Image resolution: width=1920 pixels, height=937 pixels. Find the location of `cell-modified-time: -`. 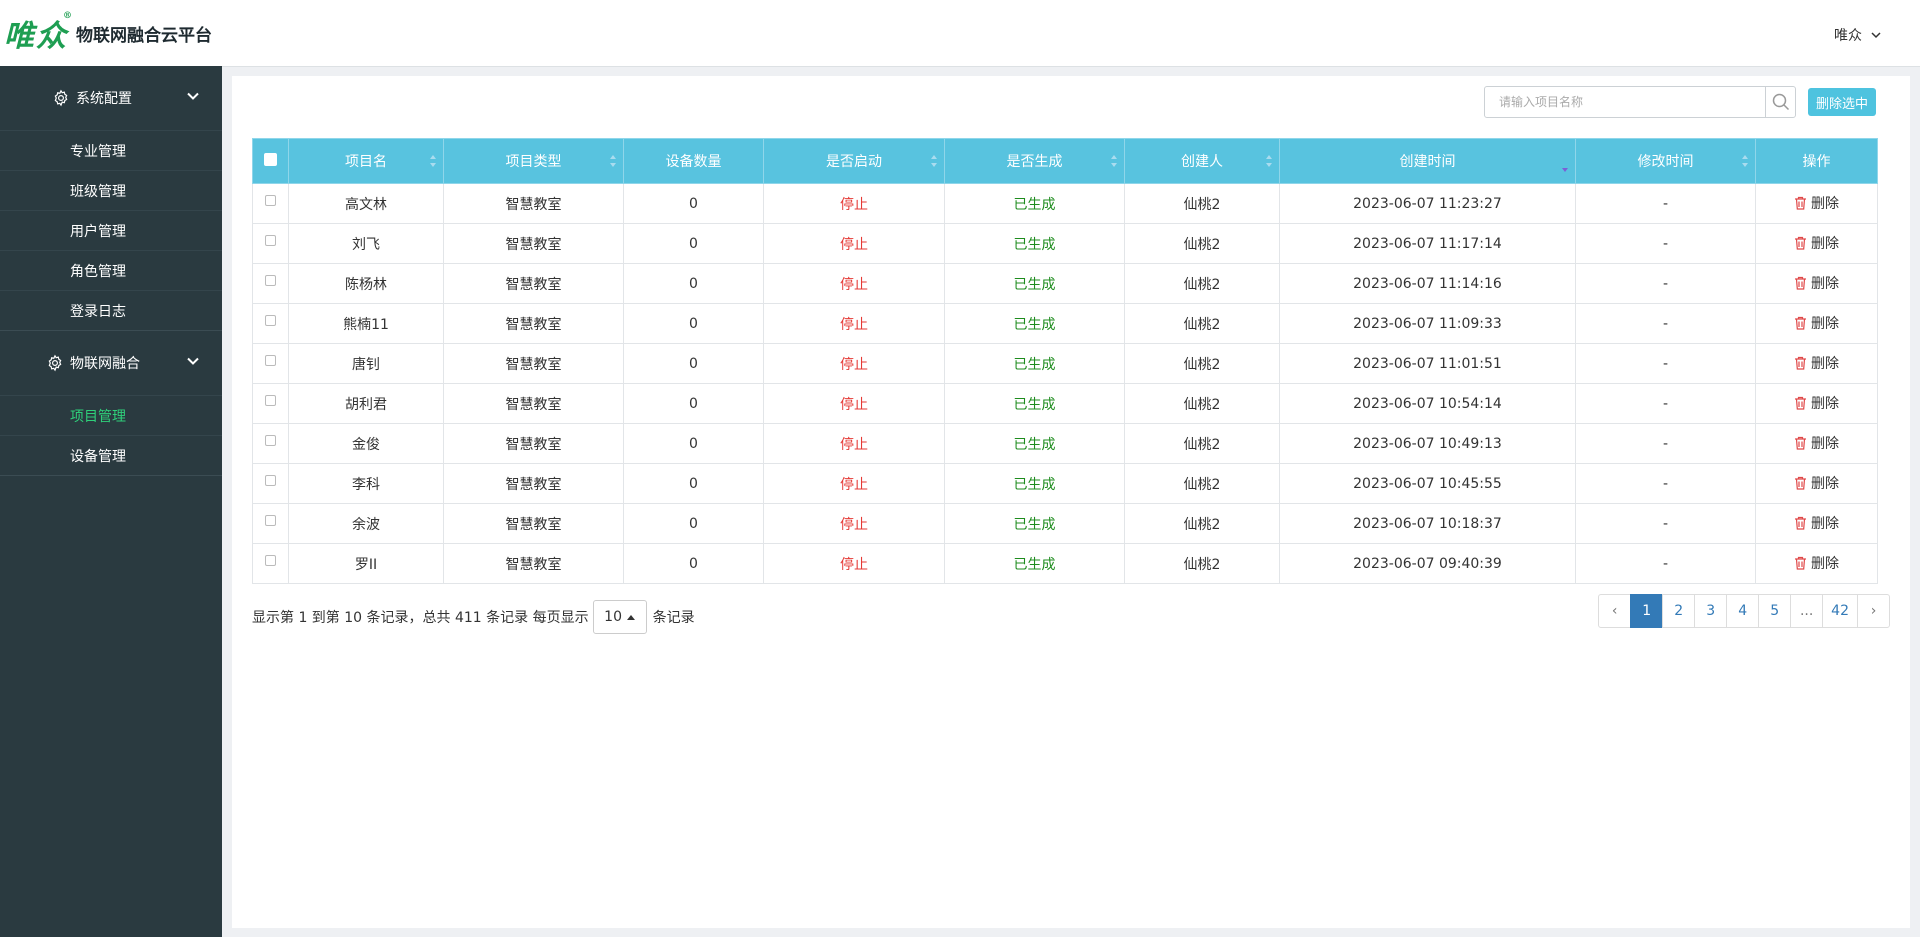

cell-modified-time: - is located at coordinates (1665, 443).